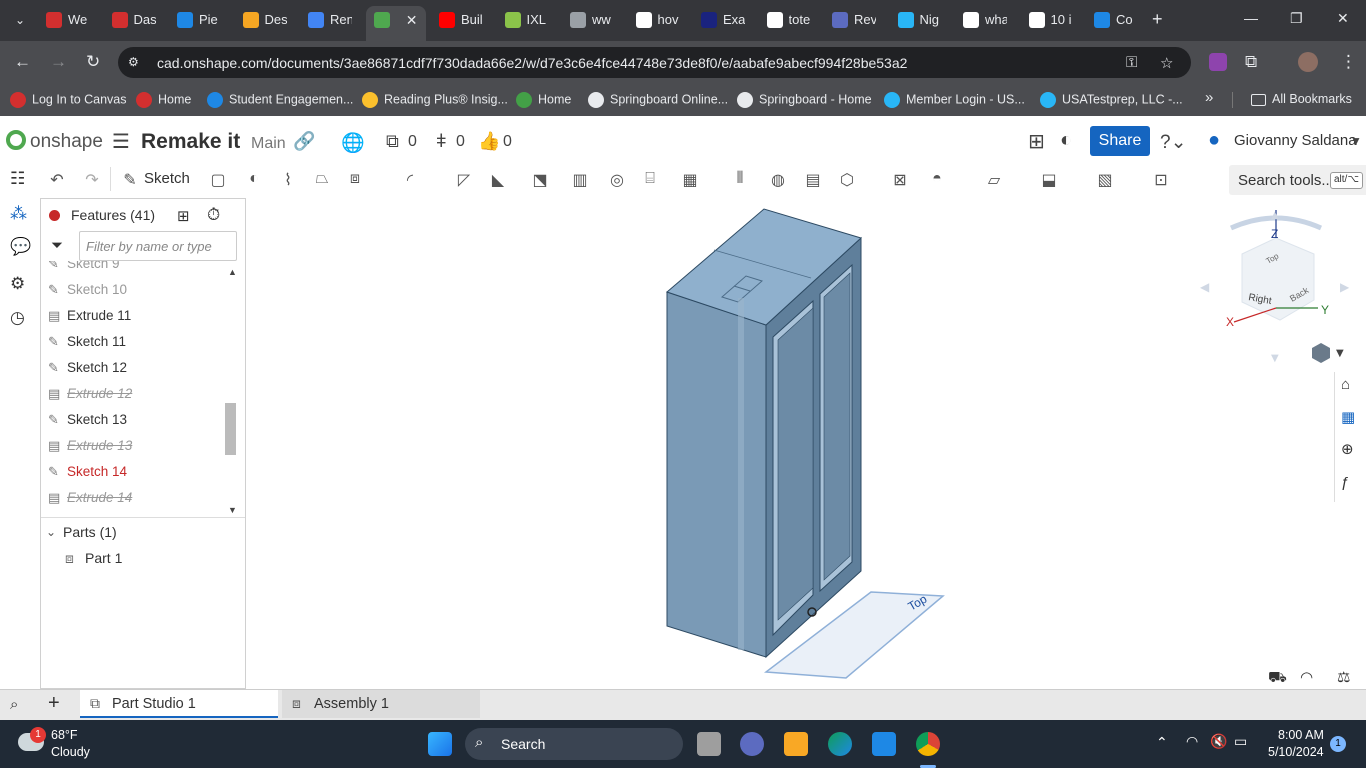  Describe the element at coordinates (840, 744) in the screenshot. I see `edge-browser-icon` at that location.